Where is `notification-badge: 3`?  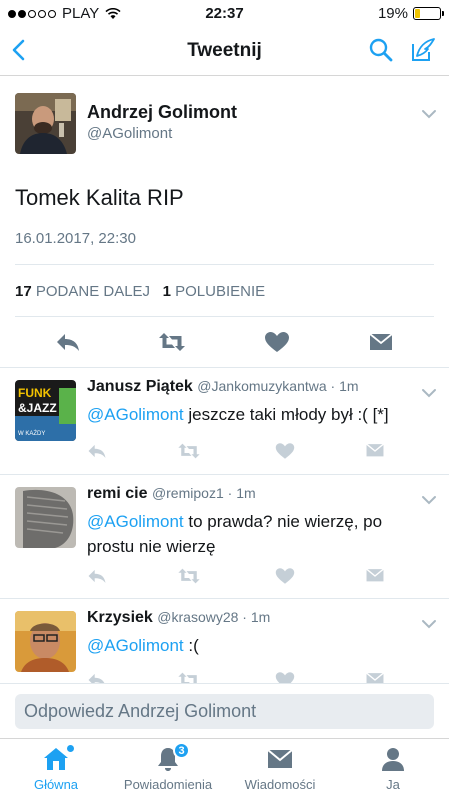
notification-badge: 3 is located at coordinates (181, 750).